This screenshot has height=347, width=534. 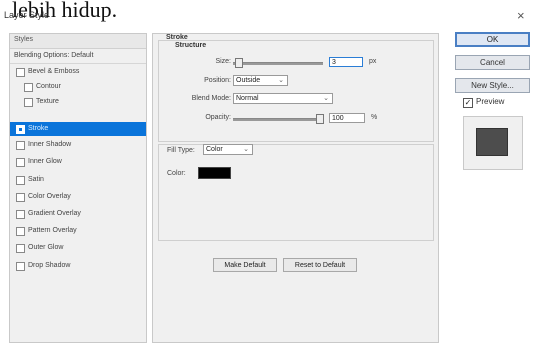 What do you see at coordinates (20, 129) in the screenshot?
I see `checkbox-stroke` at bounding box center [20, 129].